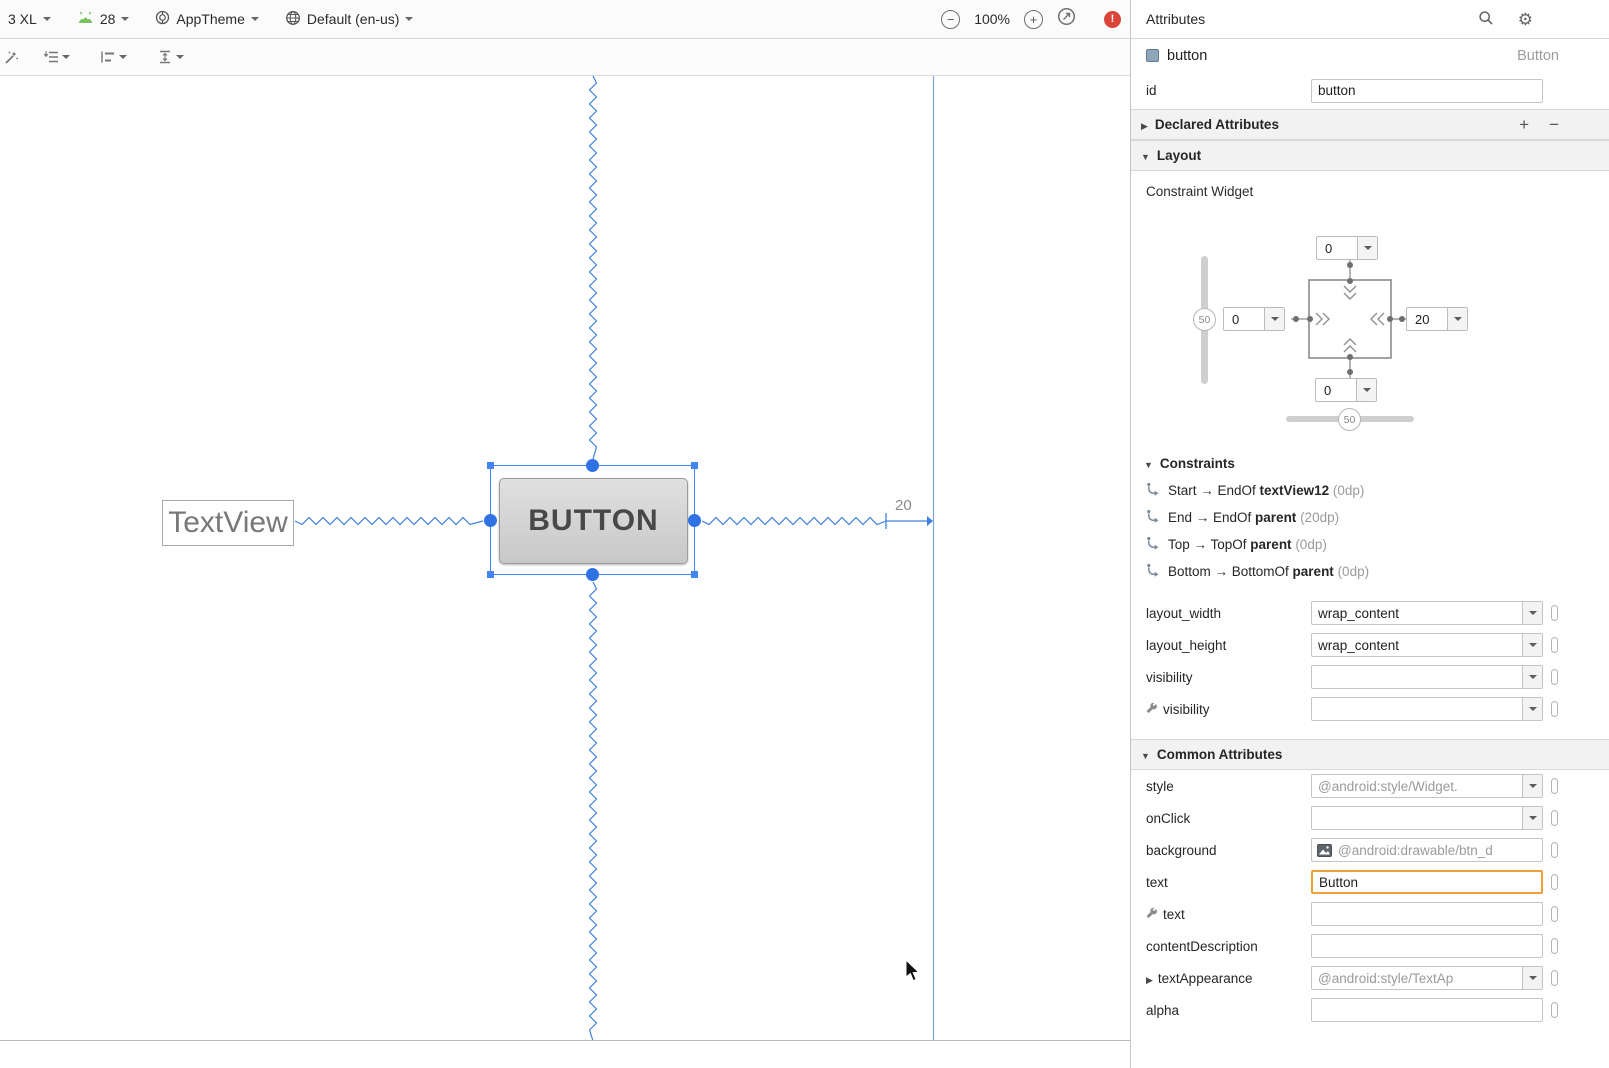 This screenshot has width=1609, height=1068. Describe the element at coordinates (1427, 709) in the screenshot. I see `tools-visibility-dropdown` at that location.